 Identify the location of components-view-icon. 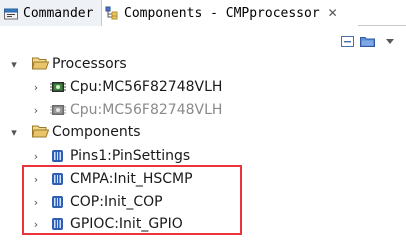
(111, 13).